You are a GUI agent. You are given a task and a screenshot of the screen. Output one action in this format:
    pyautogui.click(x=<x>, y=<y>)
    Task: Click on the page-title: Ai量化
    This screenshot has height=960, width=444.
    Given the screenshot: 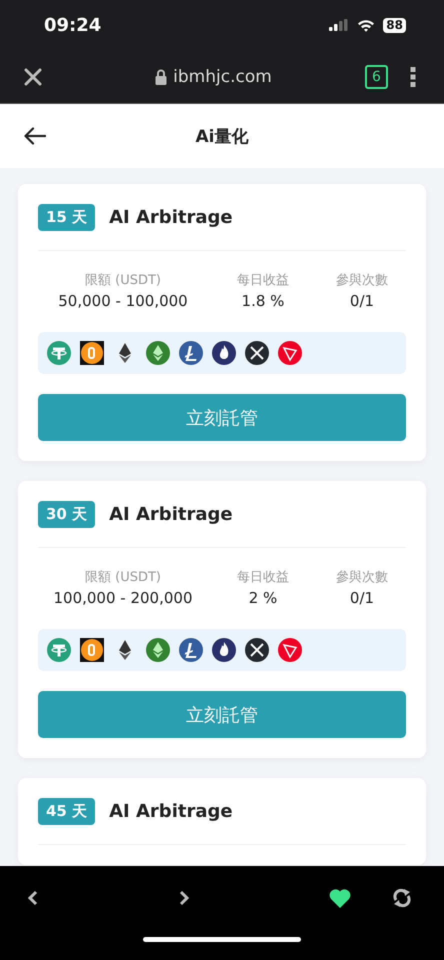 What is the action you would take?
    pyautogui.click(x=222, y=137)
    